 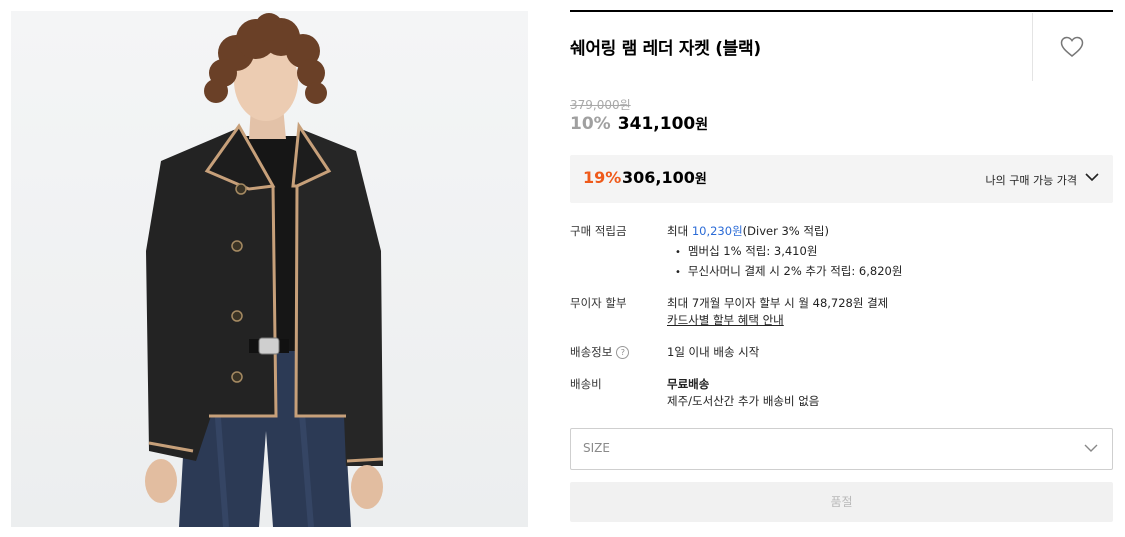 I want to click on discount-rate: 10%, so click(x=590, y=124).